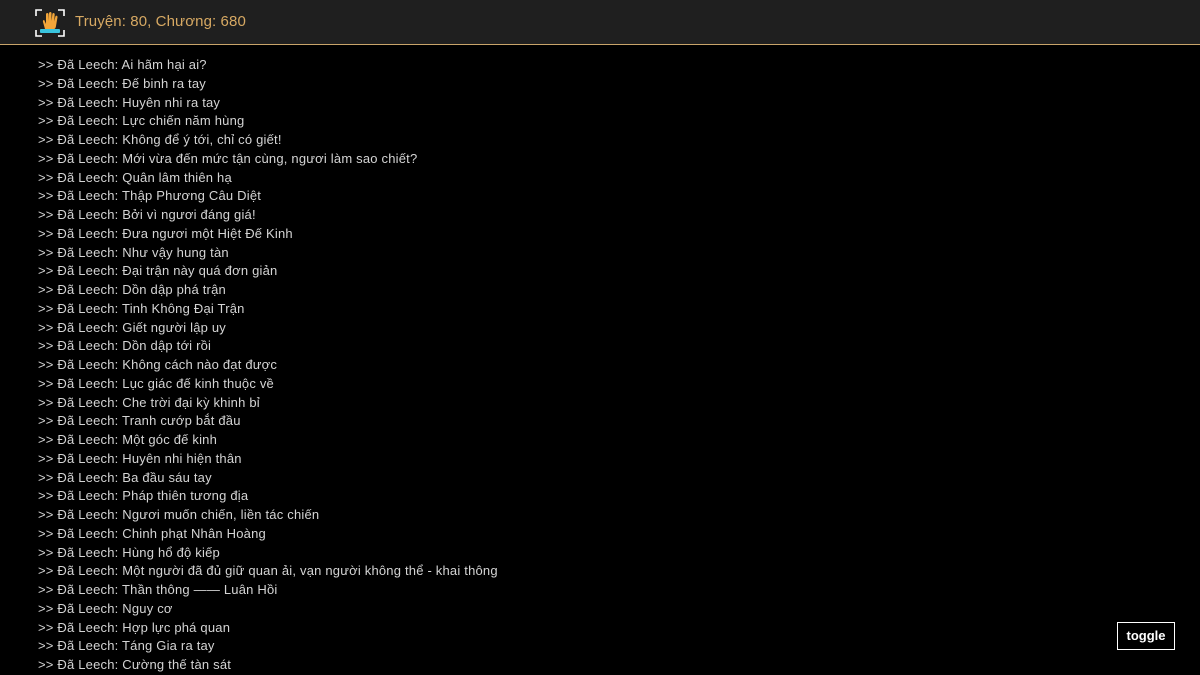 This screenshot has height=675, width=1200. What do you see at coordinates (126, 646) in the screenshot?
I see `log-line: >> Đã Leech: Táng Gia ra tay` at bounding box center [126, 646].